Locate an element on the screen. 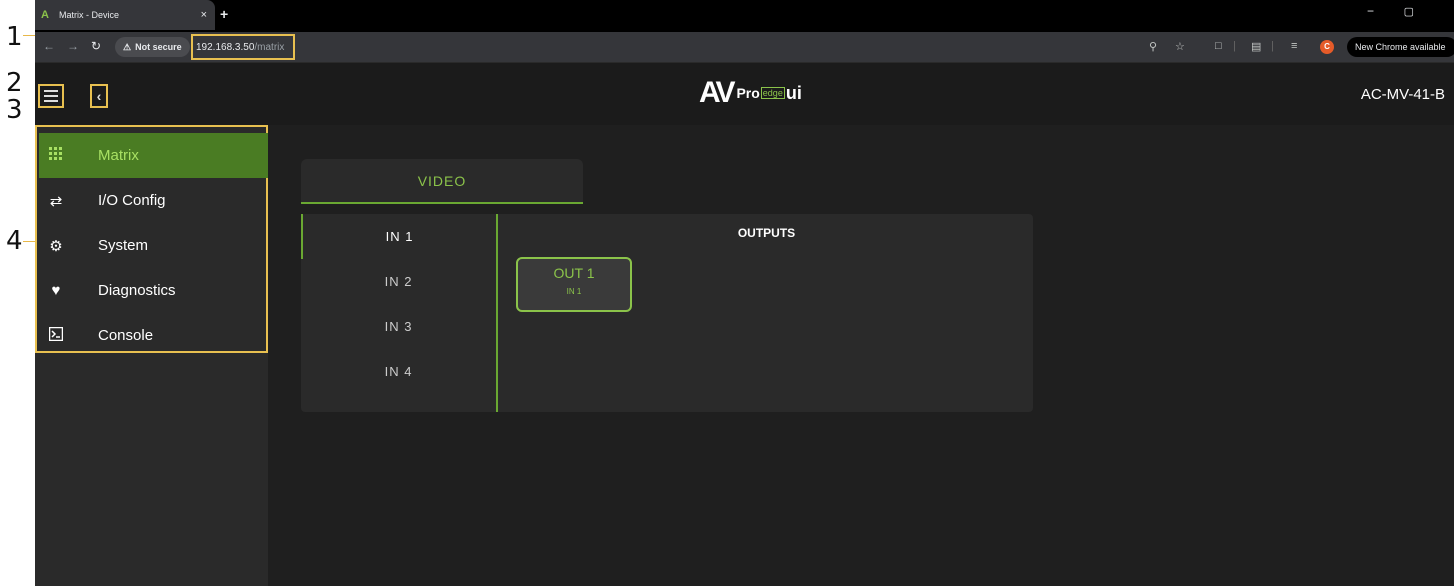 This screenshot has width=1454, height=586. url-path: /matrix is located at coordinates (269, 47).